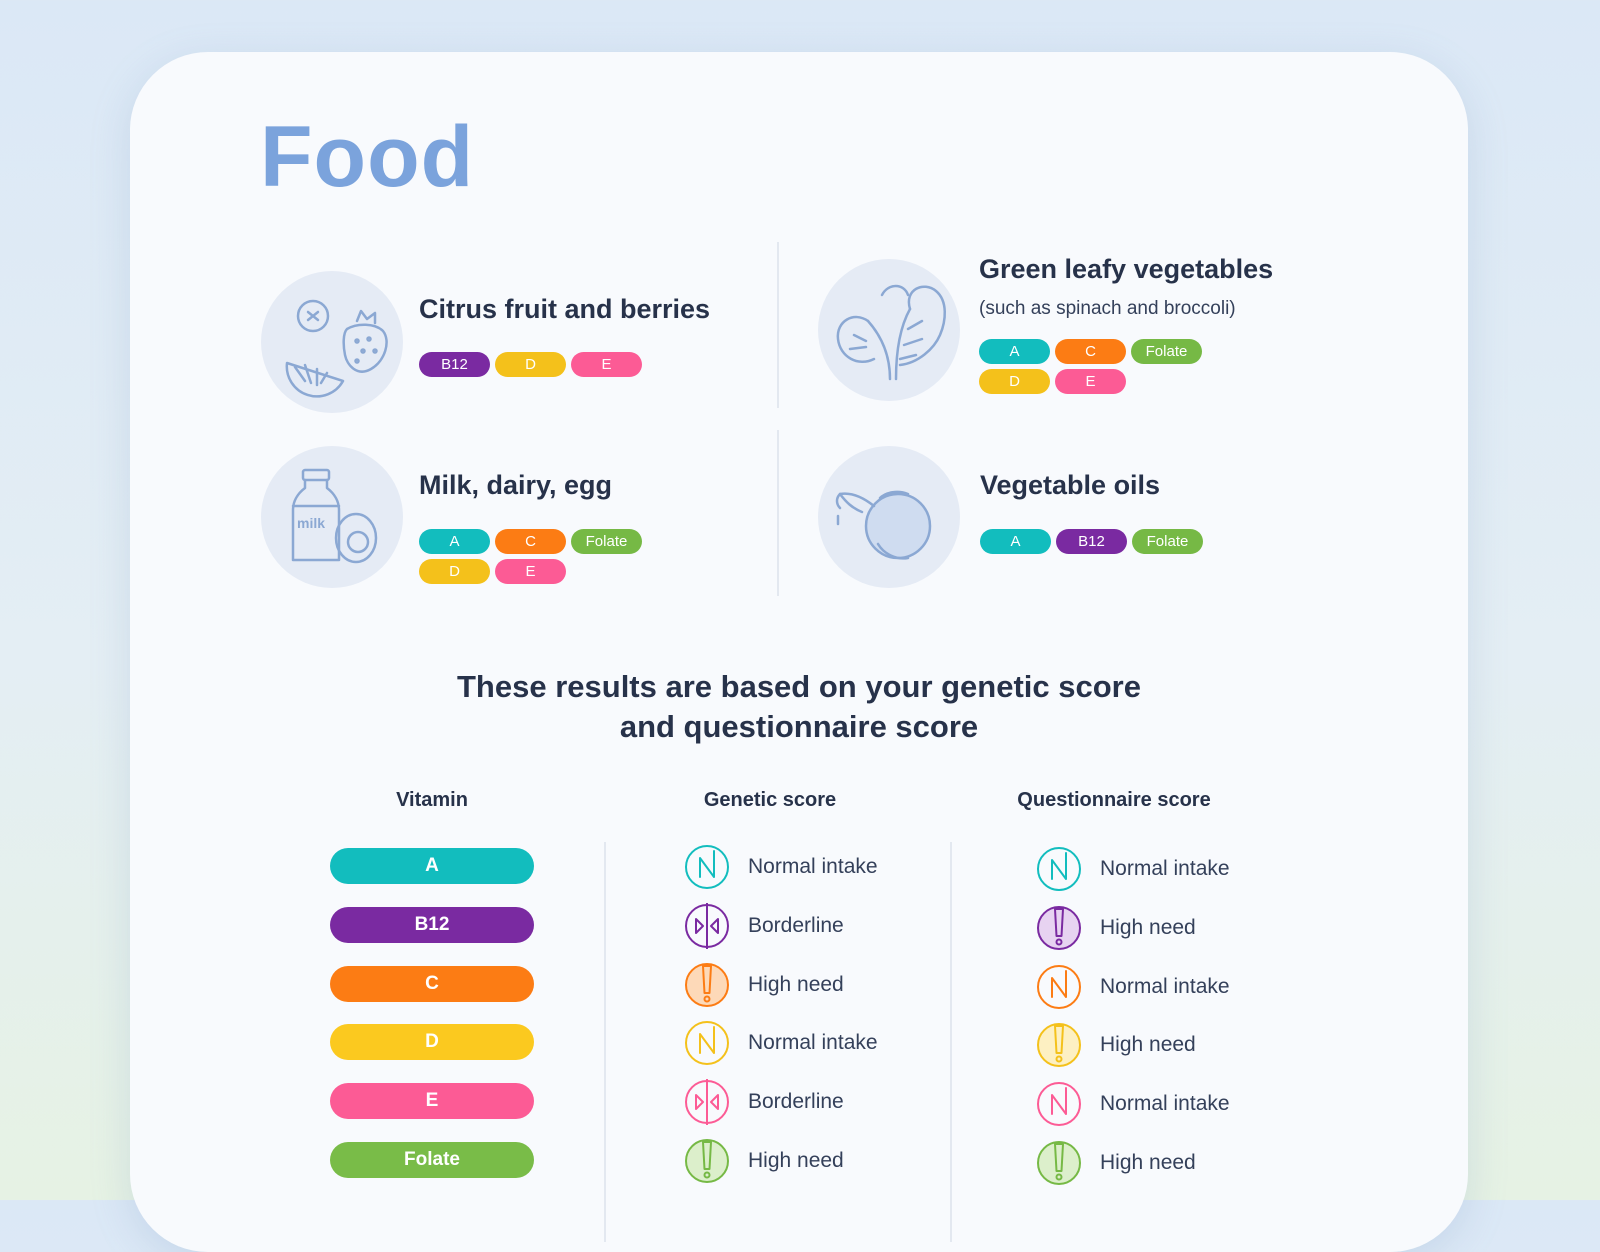 The height and width of the screenshot is (1252, 1600). I want to click on column-header-questionnaire: Questionnaire score, so click(1114, 800).